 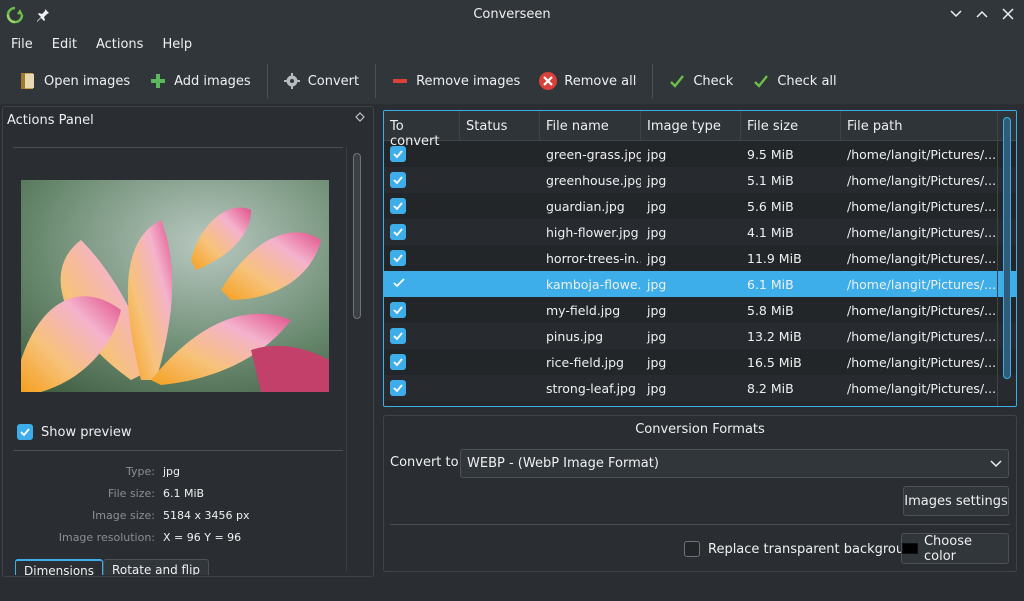 I want to click on menu-file: File, so click(x=22, y=44).